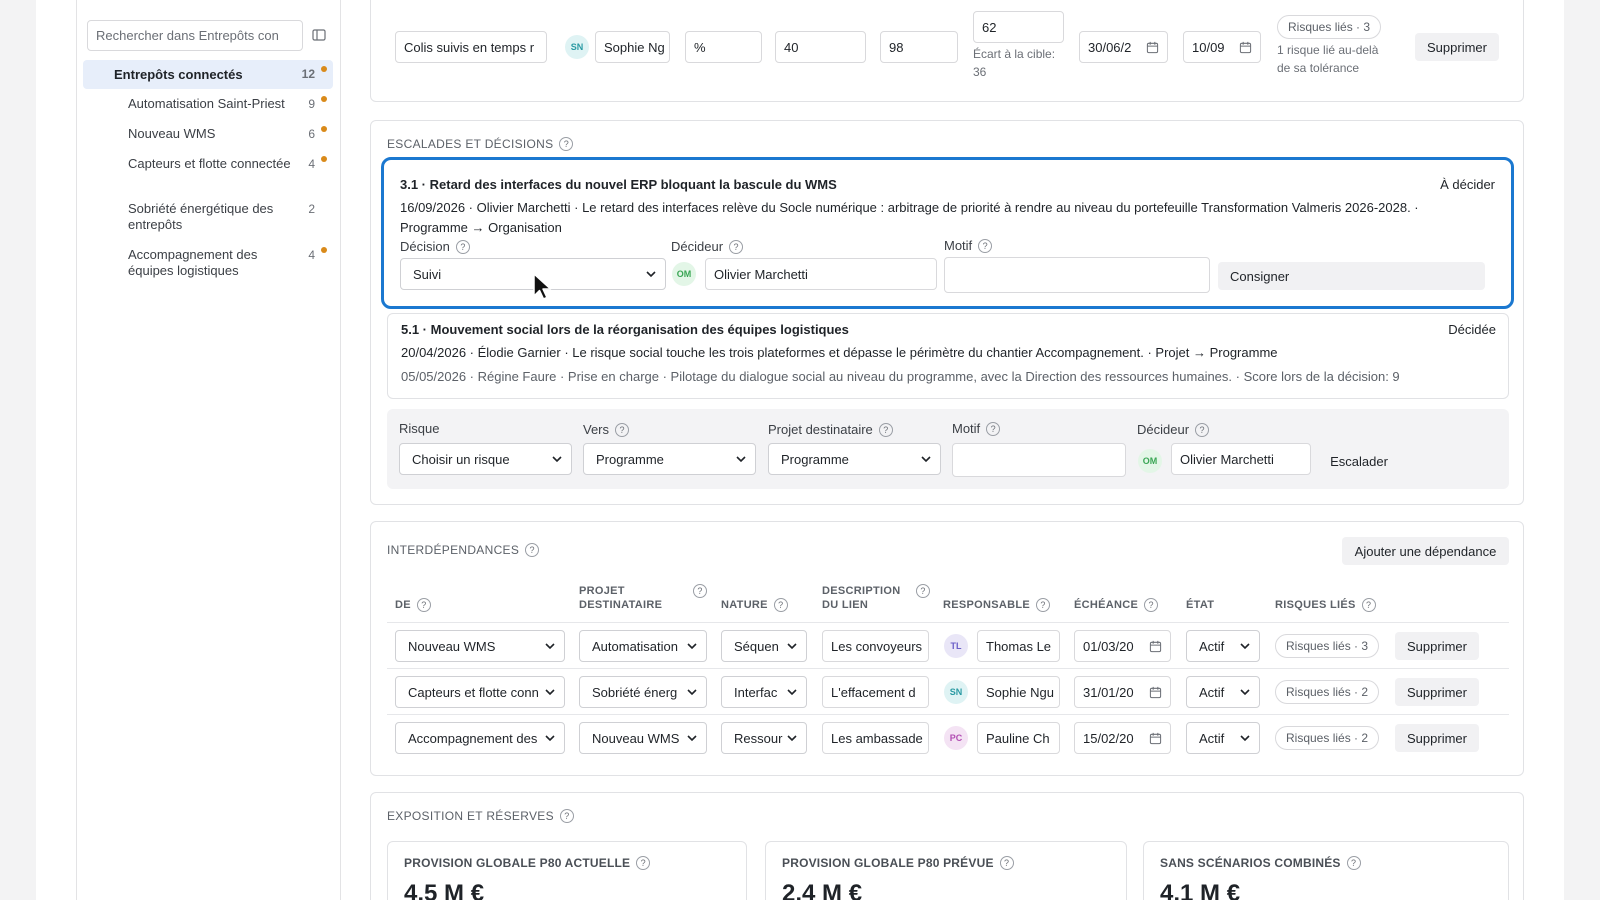  I want to click on select-value: Nouveau WMS, so click(452, 646).